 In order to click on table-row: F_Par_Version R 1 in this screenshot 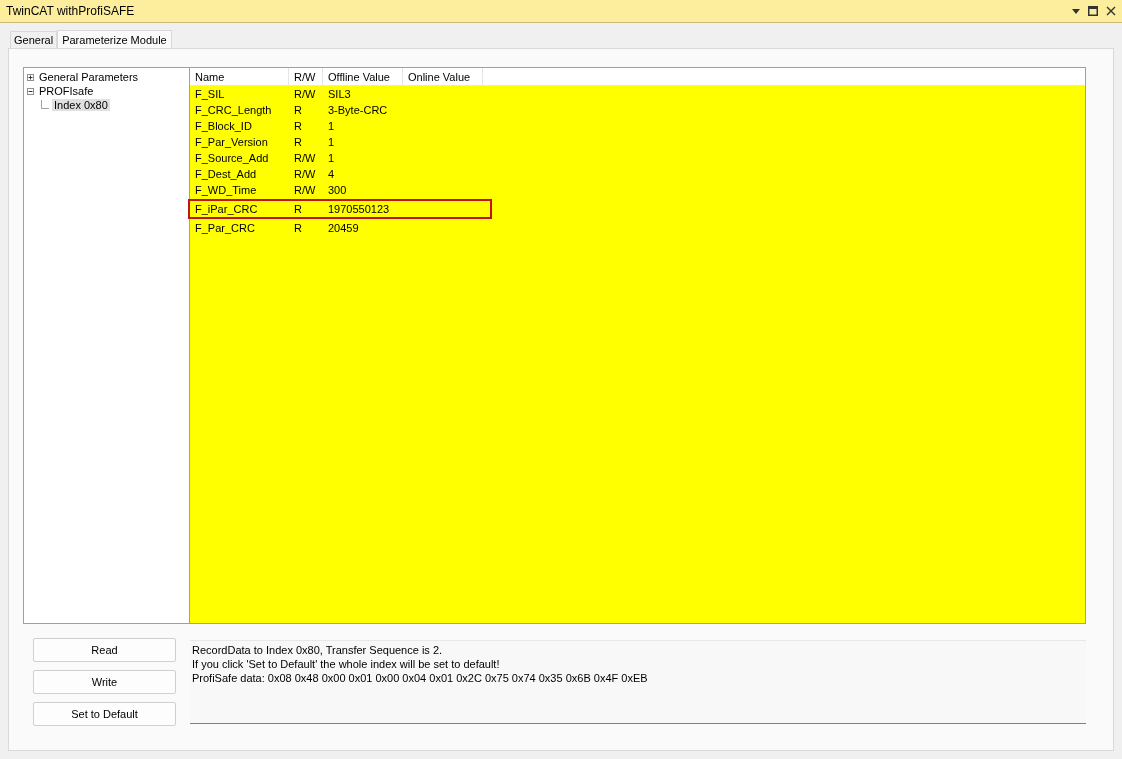, I will do `click(340, 142)`.